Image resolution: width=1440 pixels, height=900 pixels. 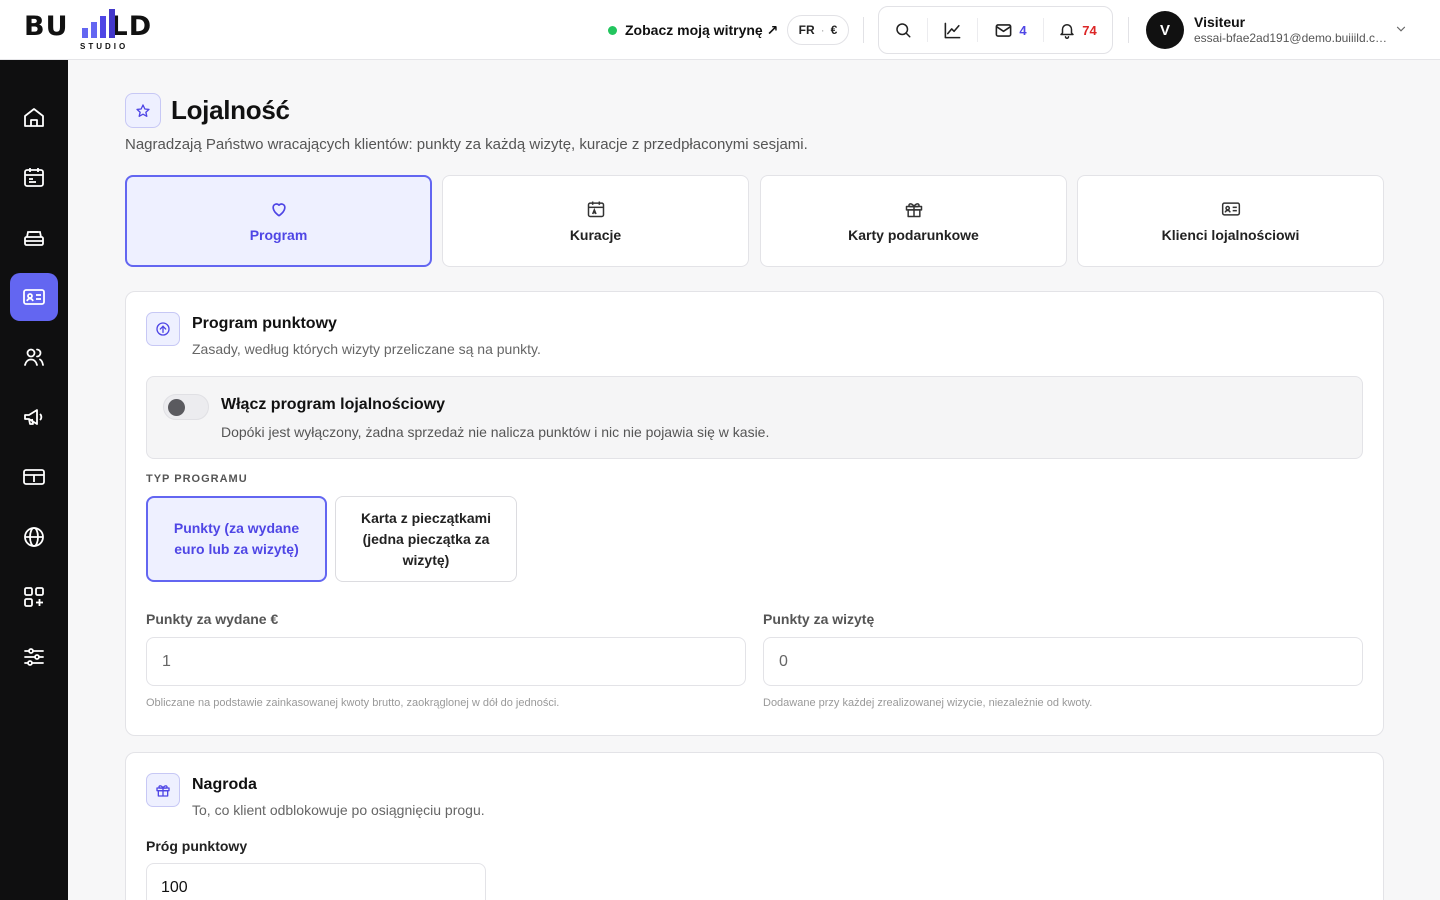 What do you see at coordinates (834, 30) in the screenshot?
I see `currency-symbol: €` at bounding box center [834, 30].